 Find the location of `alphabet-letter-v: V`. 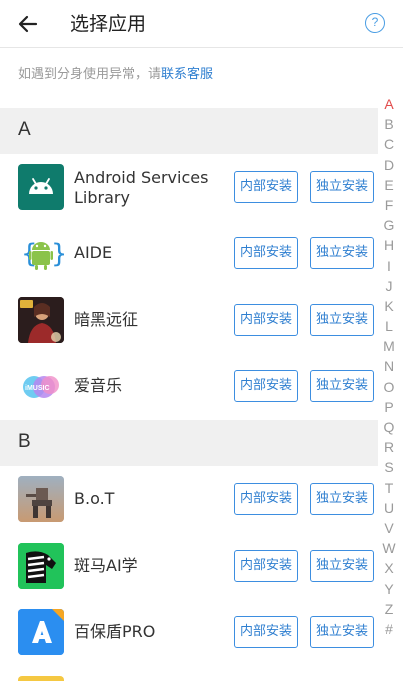

alphabet-letter-v: V is located at coordinates (389, 528).